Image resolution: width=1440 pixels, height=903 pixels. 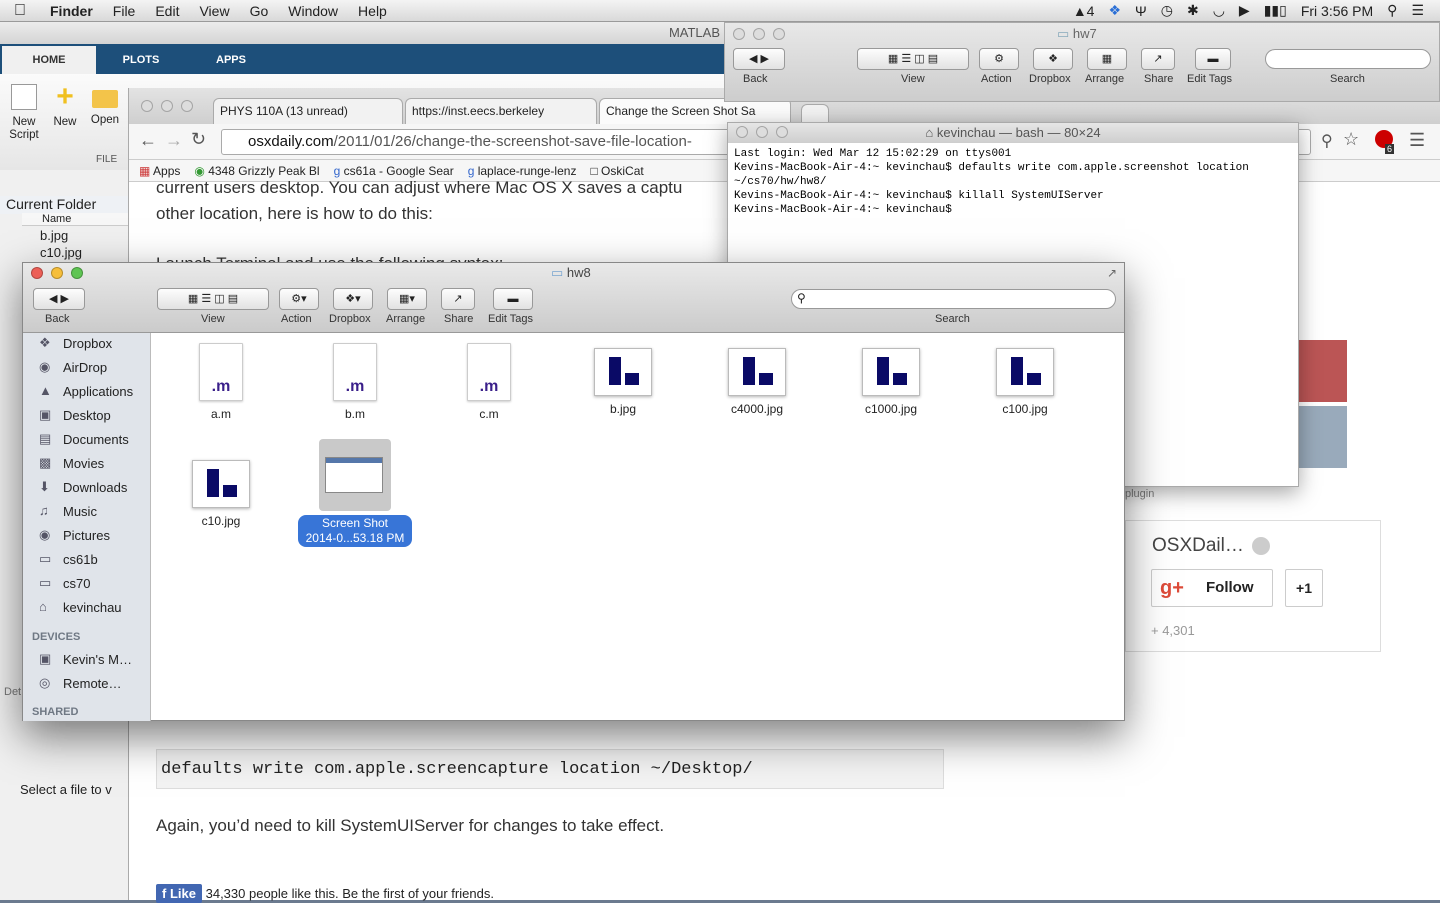 What do you see at coordinates (1084, 11) in the screenshot?
I see `adobe-status-icon: ▲4` at bounding box center [1084, 11].